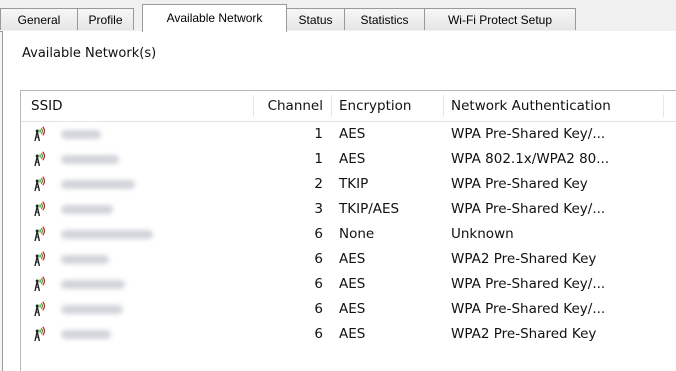 This screenshot has height=371, width=676. Describe the element at coordinates (105, 19) in the screenshot. I see `tab-profile: Profile` at that location.